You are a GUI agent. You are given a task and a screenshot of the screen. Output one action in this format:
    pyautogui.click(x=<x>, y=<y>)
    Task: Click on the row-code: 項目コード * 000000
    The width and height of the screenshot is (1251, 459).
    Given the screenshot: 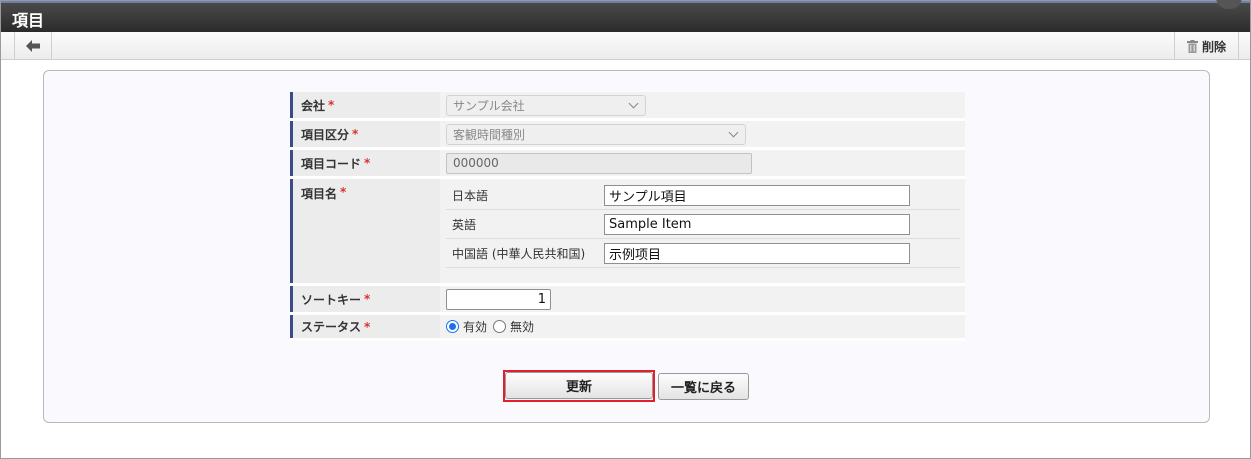 What is the action you would take?
    pyautogui.click(x=627, y=164)
    